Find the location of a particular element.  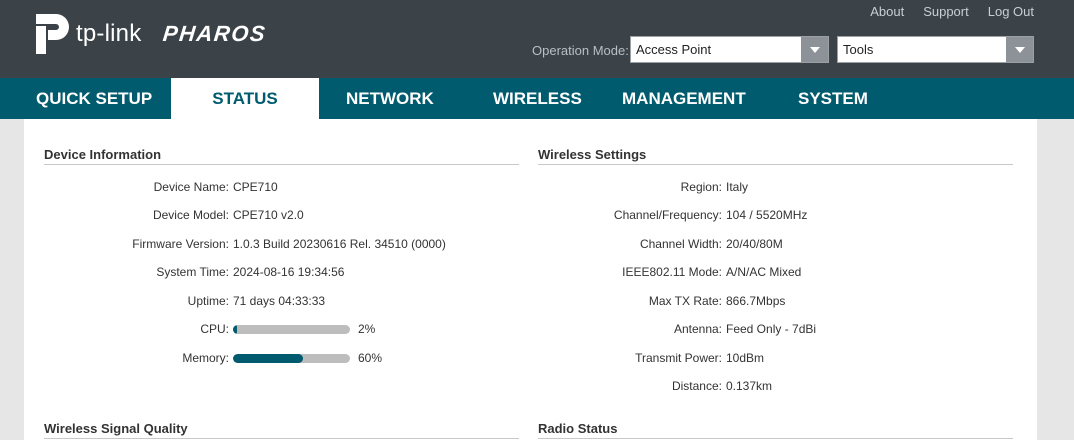

channel-width-row: Channel Width: 20/40/80M is located at coordinates (403, 244).